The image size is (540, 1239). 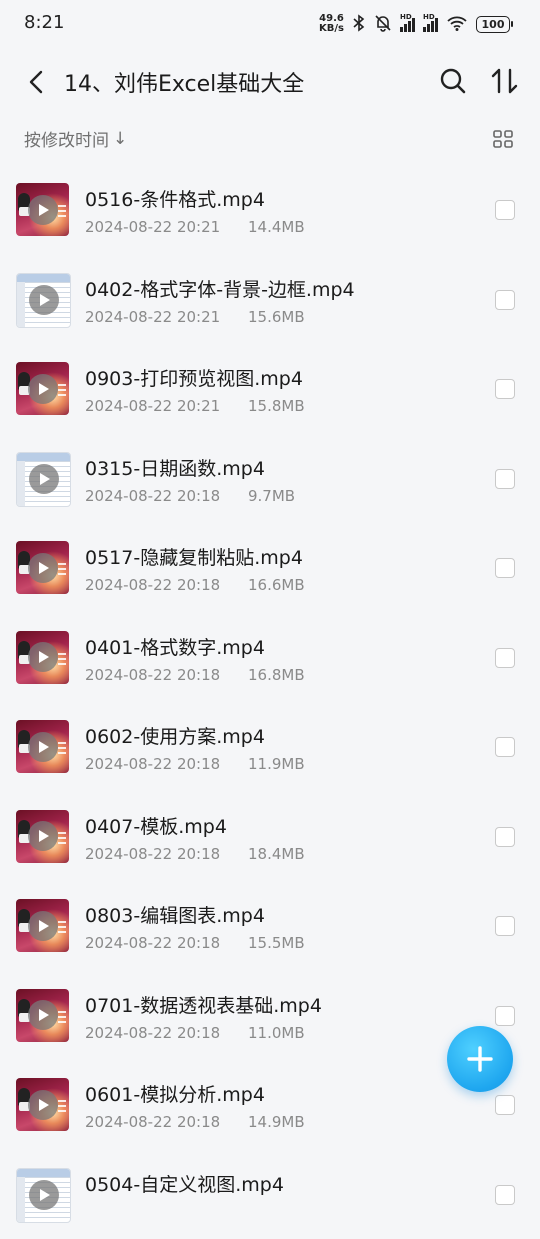 What do you see at coordinates (194, 377) in the screenshot?
I see `file-name: 0903-打印预览视图.mp4` at bounding box center [194, 377].